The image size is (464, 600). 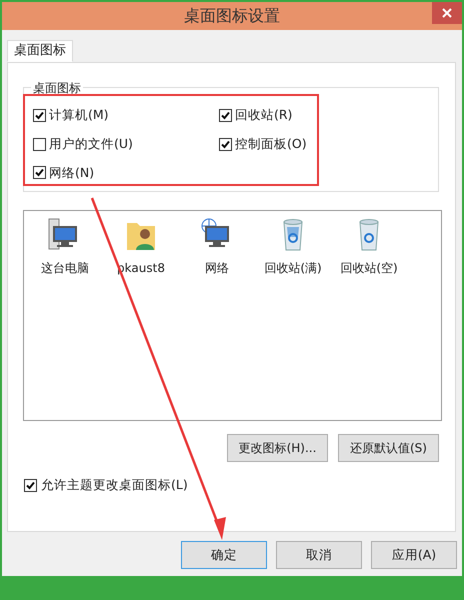 What do you see at coordinates (293, 247) in the screenshot?
I see `desktop-icon-item: 回收站(满)` at bounding box center [293, 247].